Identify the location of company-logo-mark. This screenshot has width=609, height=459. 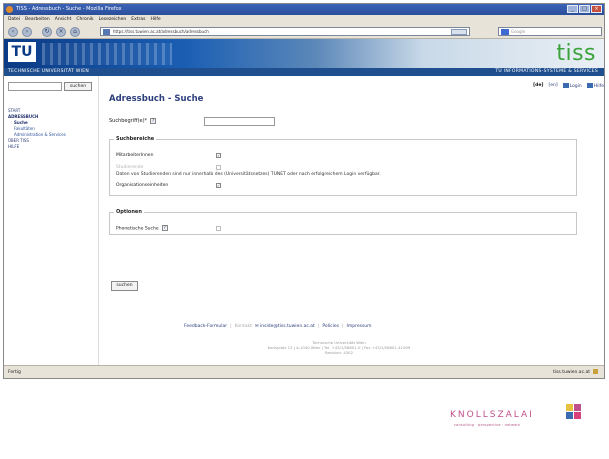
(574, 412).